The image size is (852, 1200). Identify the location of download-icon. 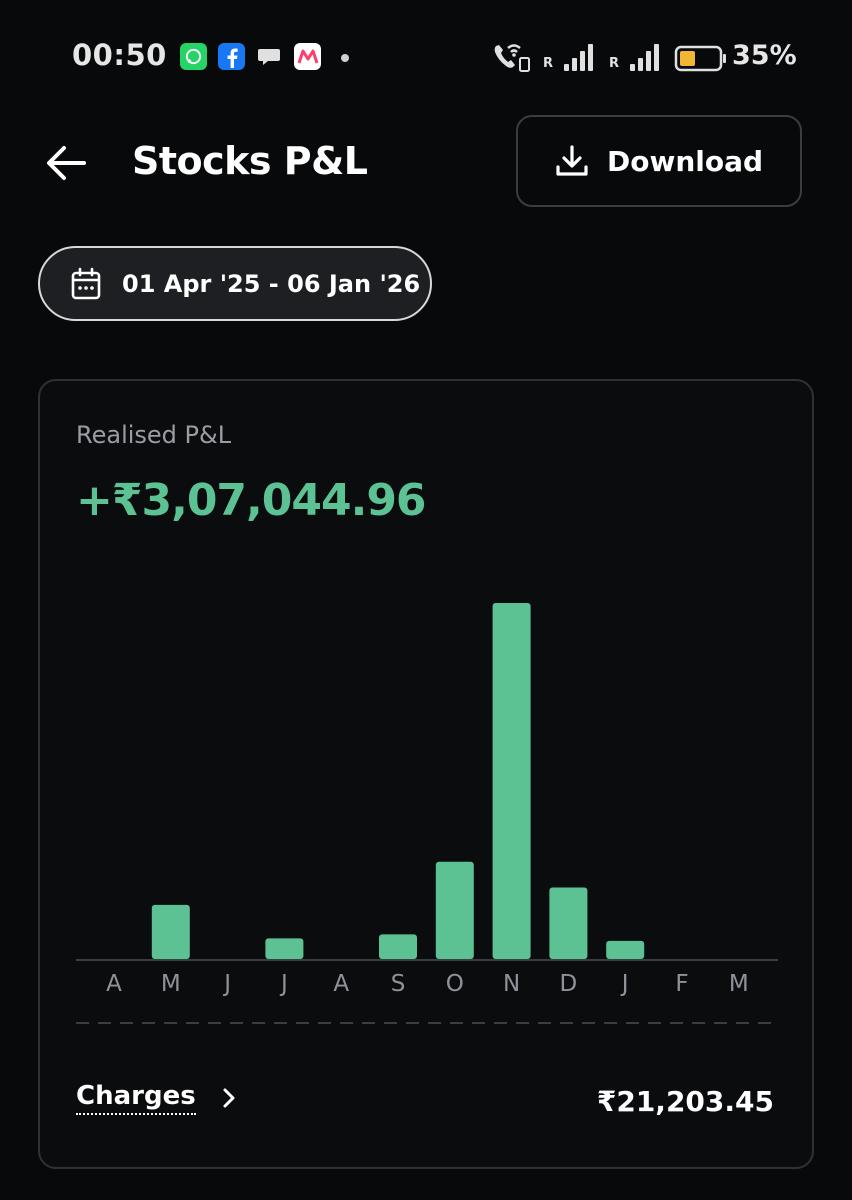
(572, 160).